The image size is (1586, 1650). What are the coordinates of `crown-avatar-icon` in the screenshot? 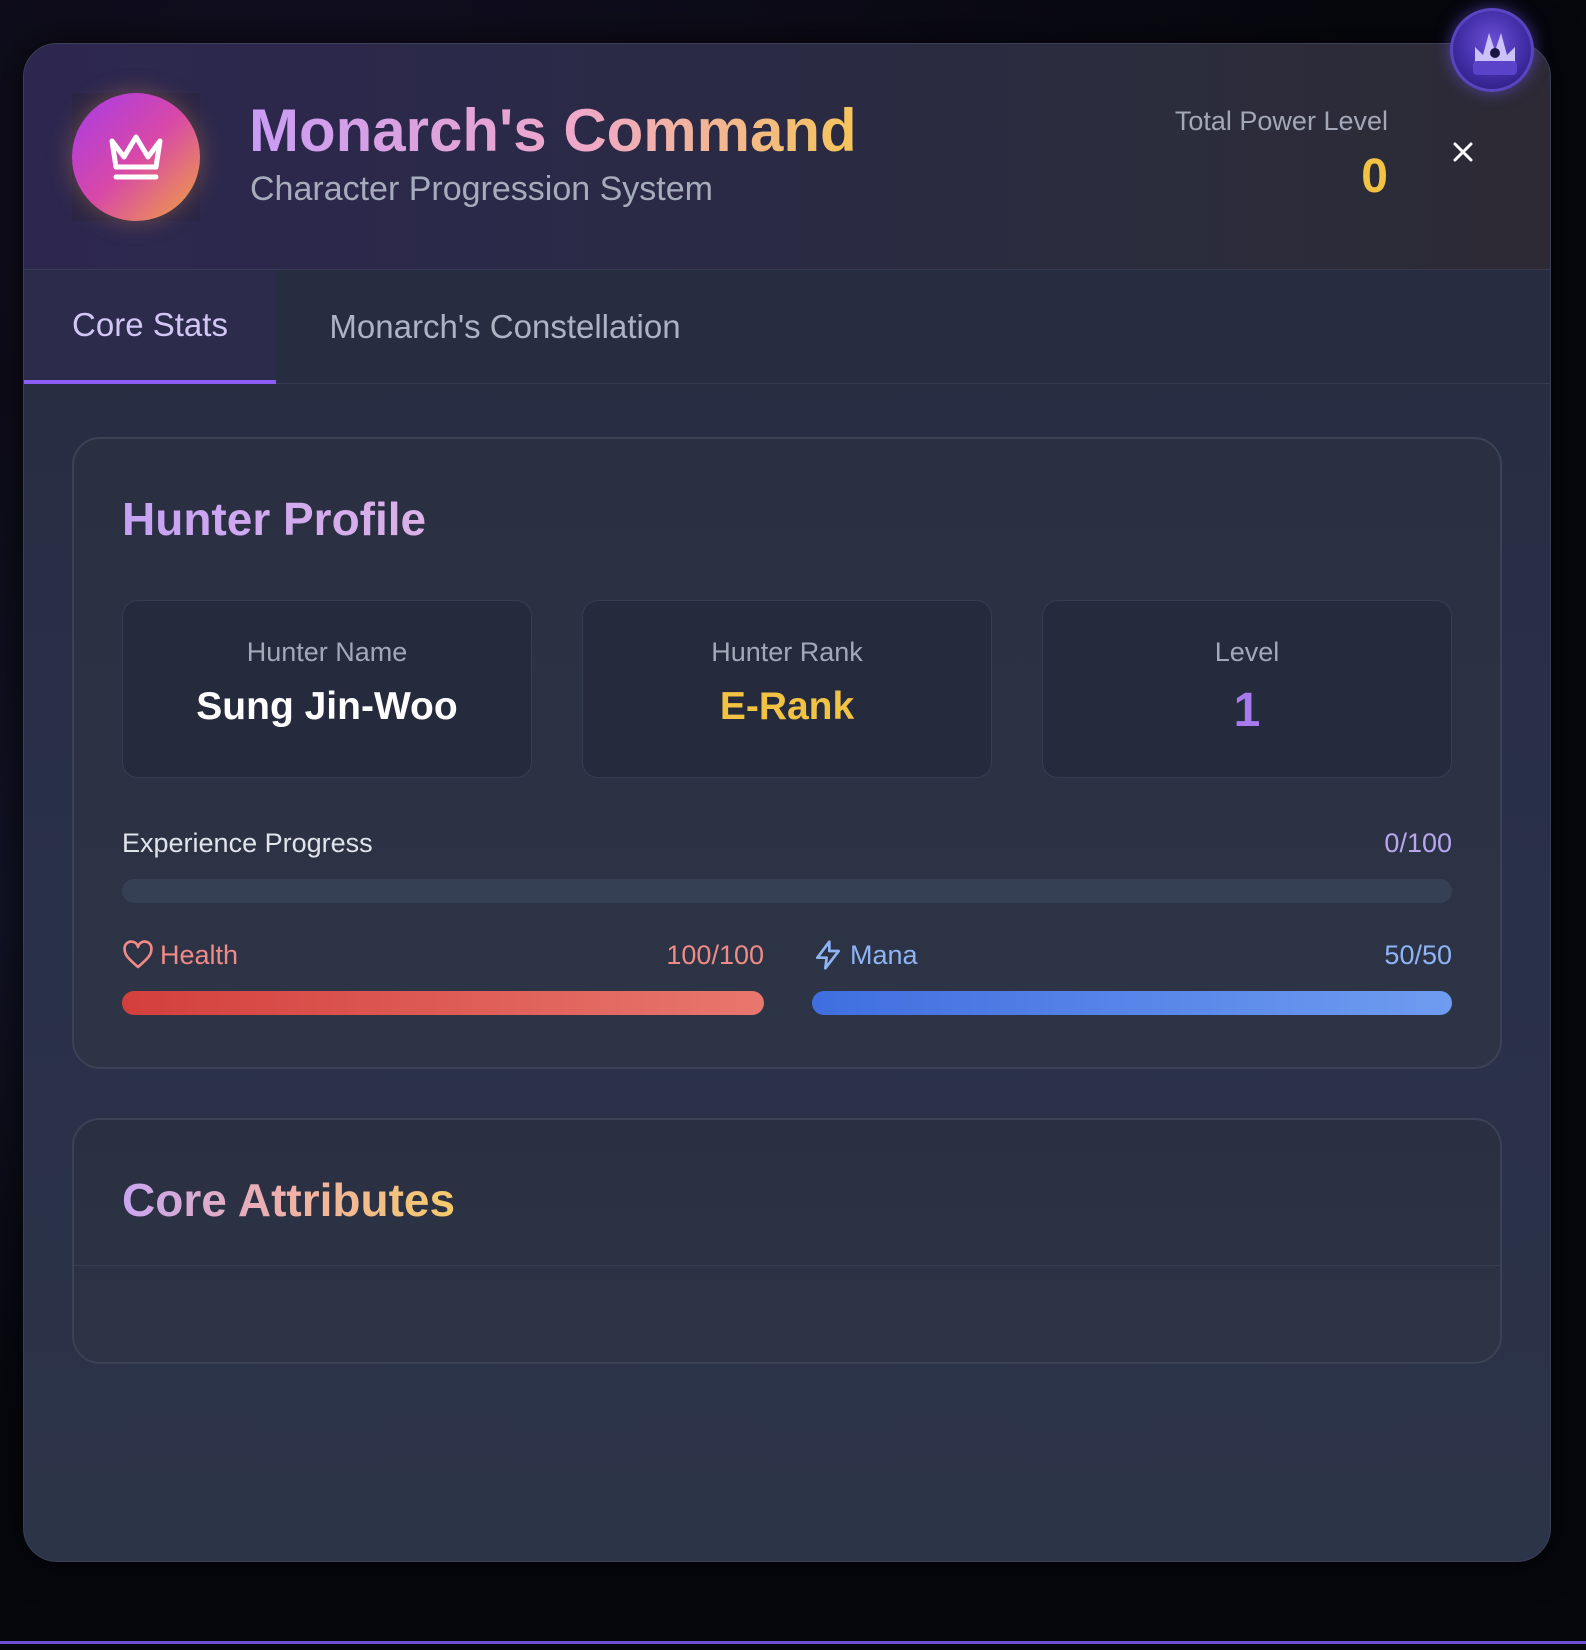 It's located at (1495, 54).